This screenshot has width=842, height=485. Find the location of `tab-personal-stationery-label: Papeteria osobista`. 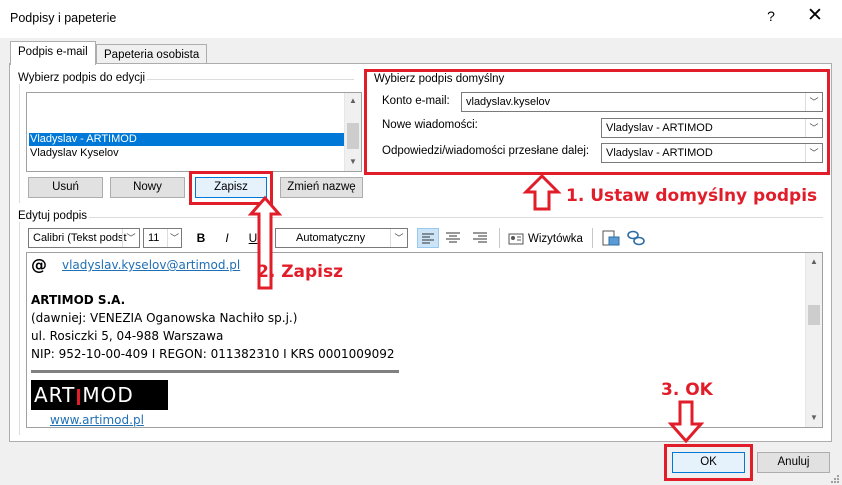

tab-personal-stationery-label: Papeteria osobista is located at coordinates (152, 55).